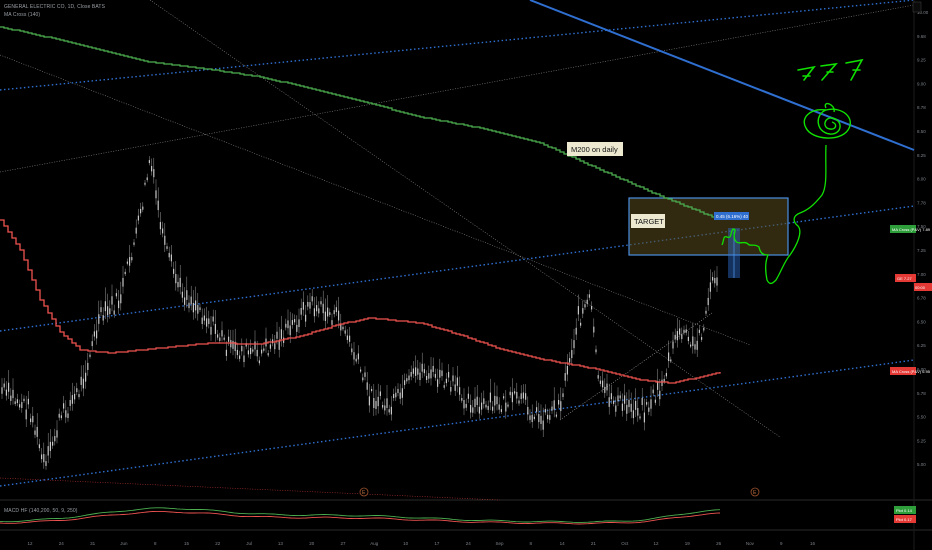  What do you see at coordinates (437, 543) in the screenshot?
I see `time-tick-label: 17` at bounding box center [437, 543].